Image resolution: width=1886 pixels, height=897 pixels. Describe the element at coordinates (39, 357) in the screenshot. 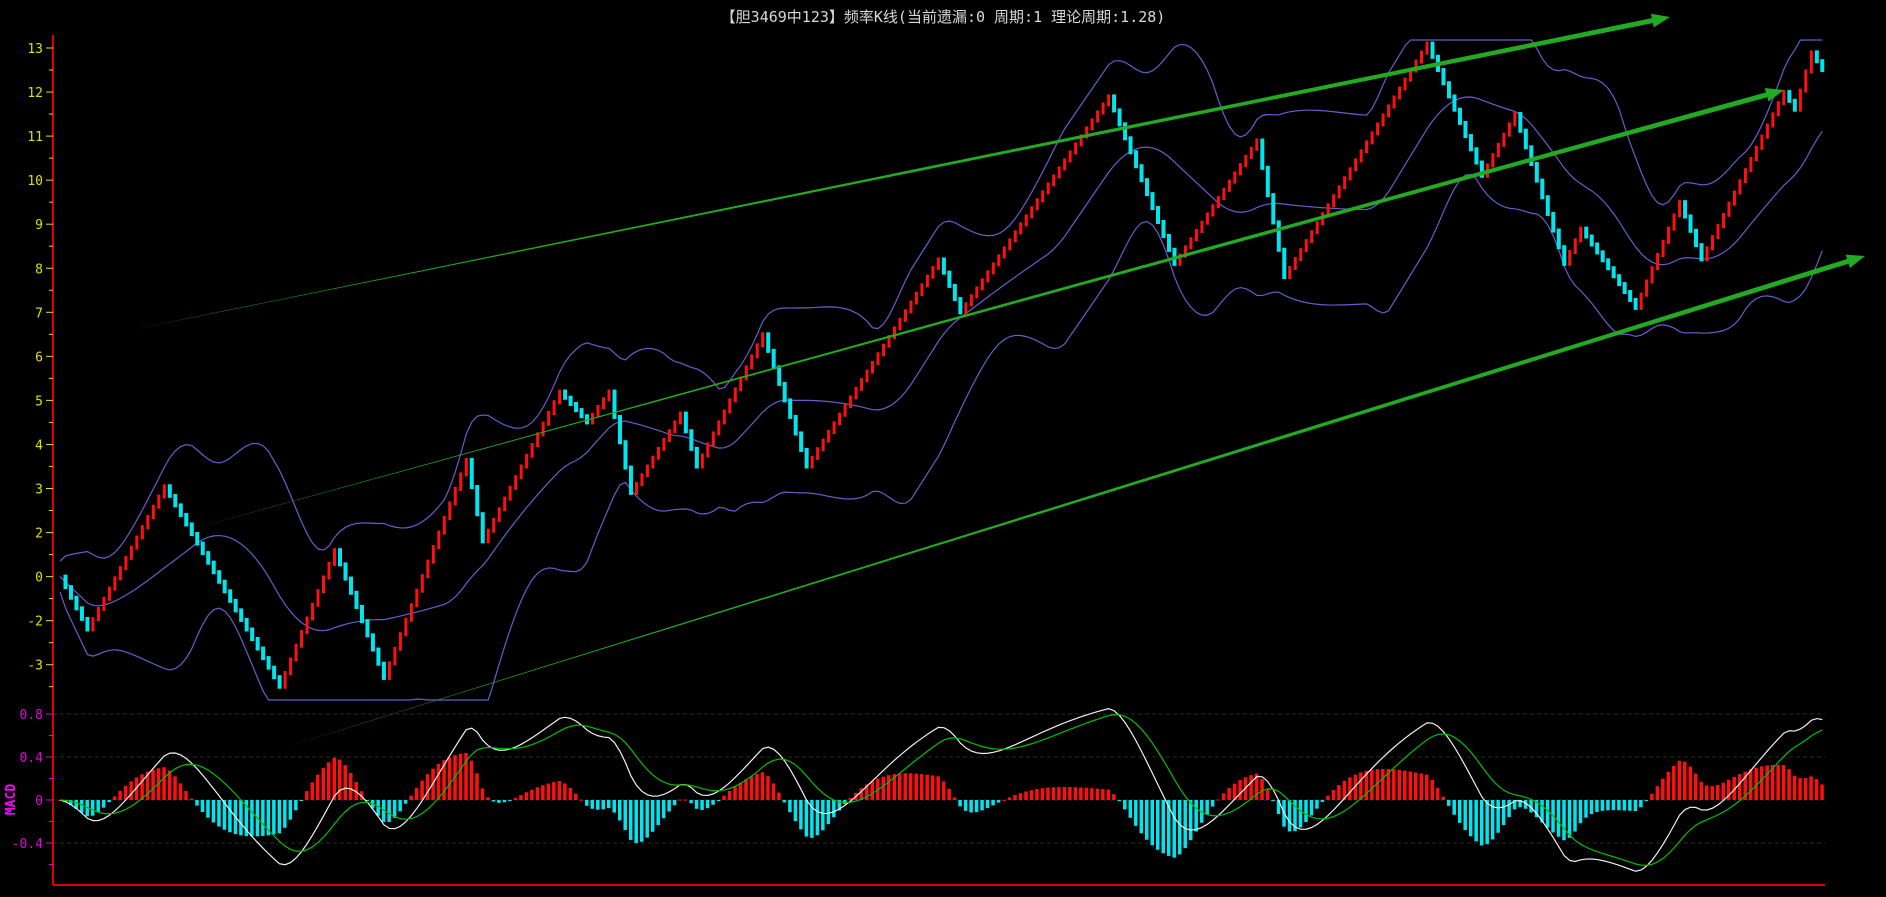

I see `main-y-tick-label: 6` at that location.